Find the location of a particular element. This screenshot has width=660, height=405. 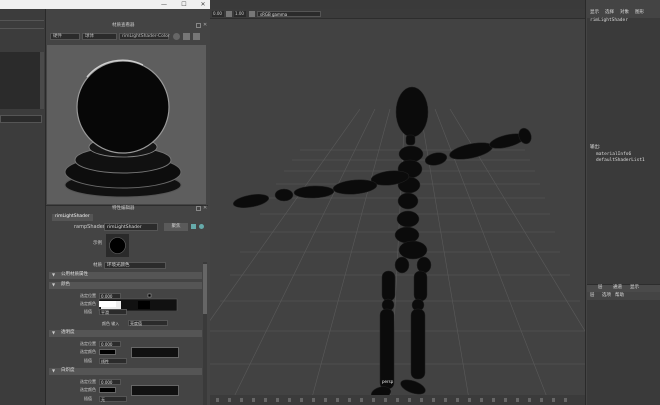

color-col-label: 选定颜色 is located at coordinates (88, 303).